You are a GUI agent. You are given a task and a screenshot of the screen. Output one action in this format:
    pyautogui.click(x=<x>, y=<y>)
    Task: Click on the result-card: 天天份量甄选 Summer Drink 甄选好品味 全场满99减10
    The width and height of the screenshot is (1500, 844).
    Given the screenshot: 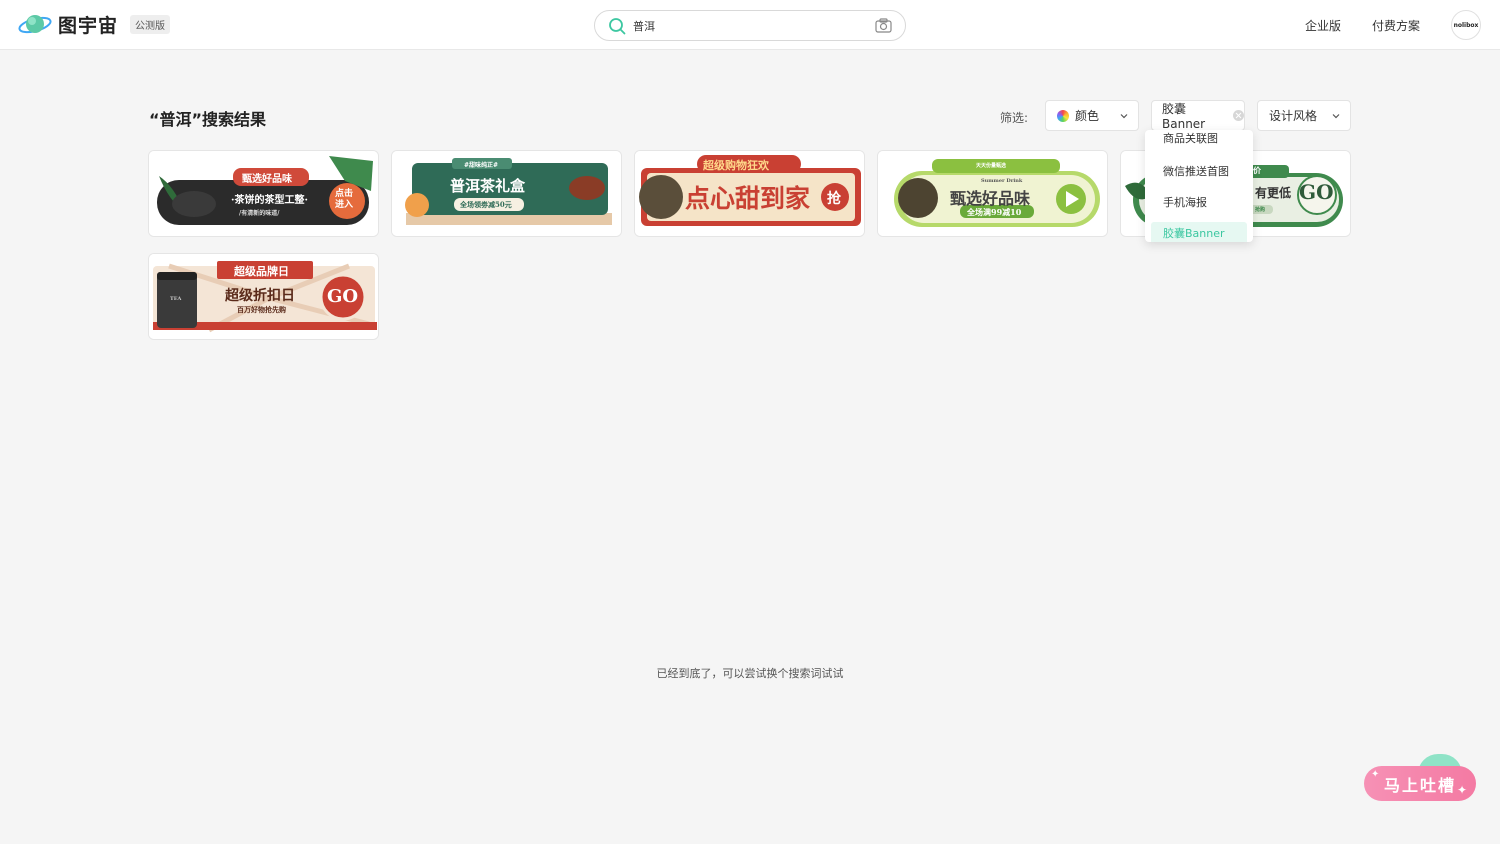 What is the action you would take?
    pyautogui.click(x=992, y=193)
    